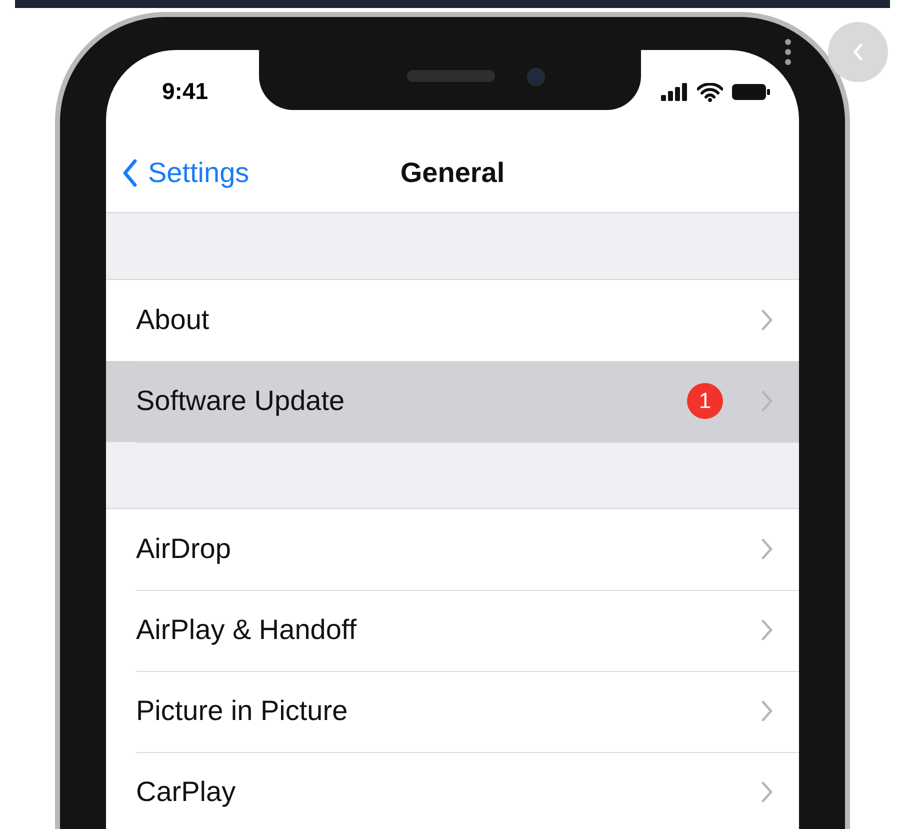 Image resolution: width=904 pixels, height=829 pixels. Describe the element at coordinates (173, 320) in the screenshot. I see `row-label: About` at that location.